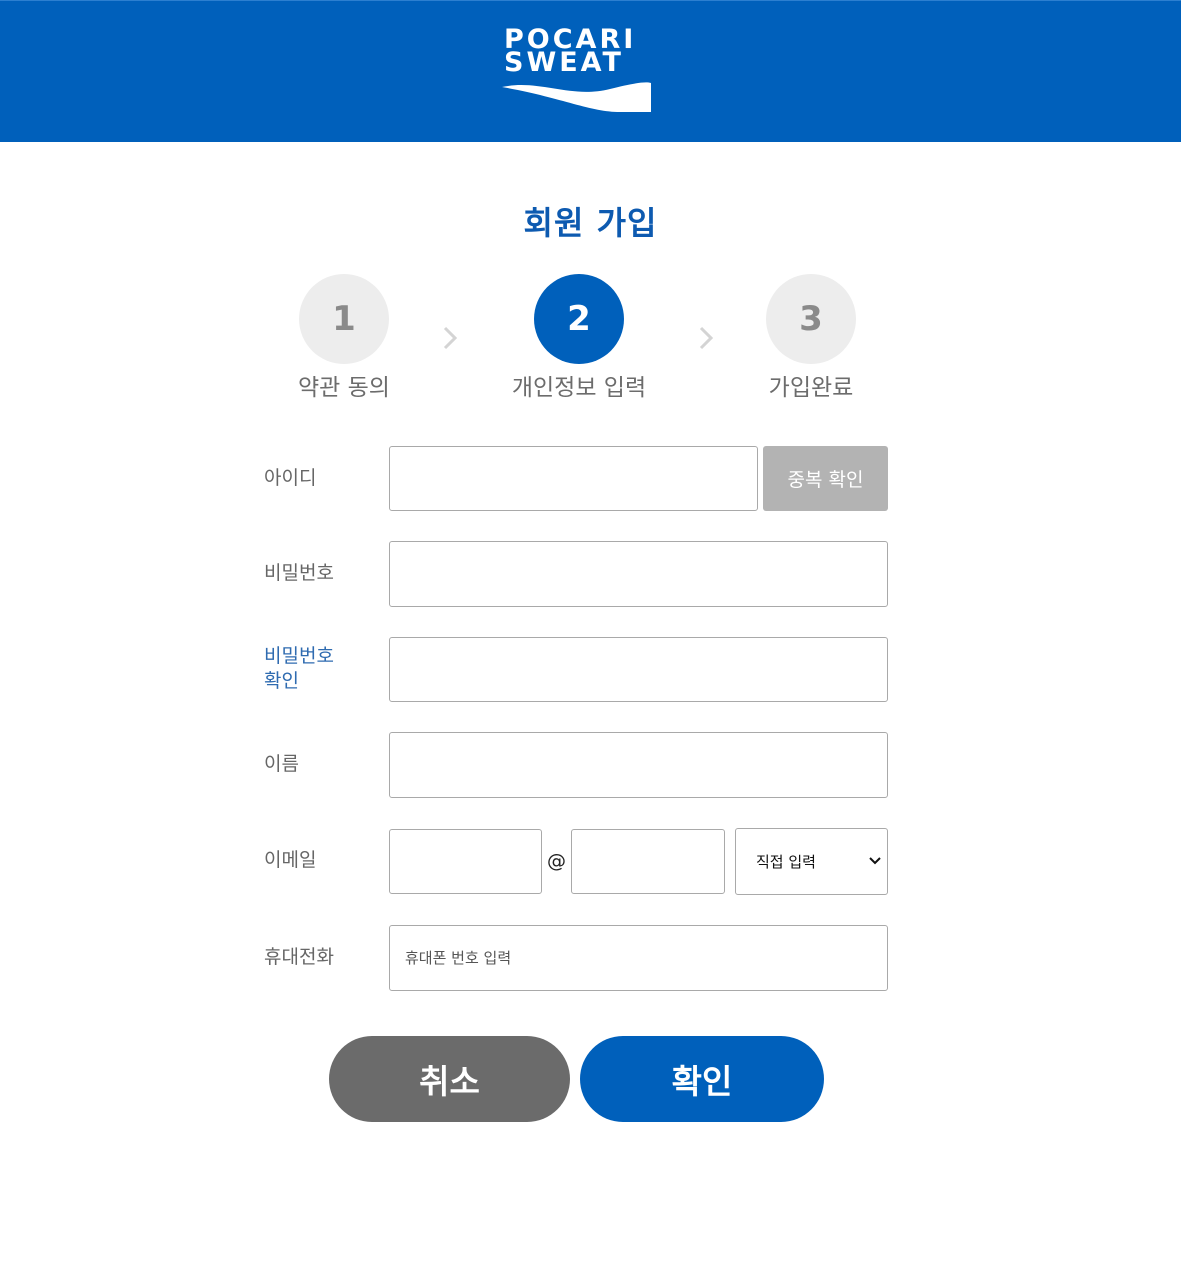 Image resolution: width=1181 pixels, height=1284 pixels. What do you see at coordinates (638, 669) in the screenshot?
I see `password-confirm-input` at bounding box center [638, 669].